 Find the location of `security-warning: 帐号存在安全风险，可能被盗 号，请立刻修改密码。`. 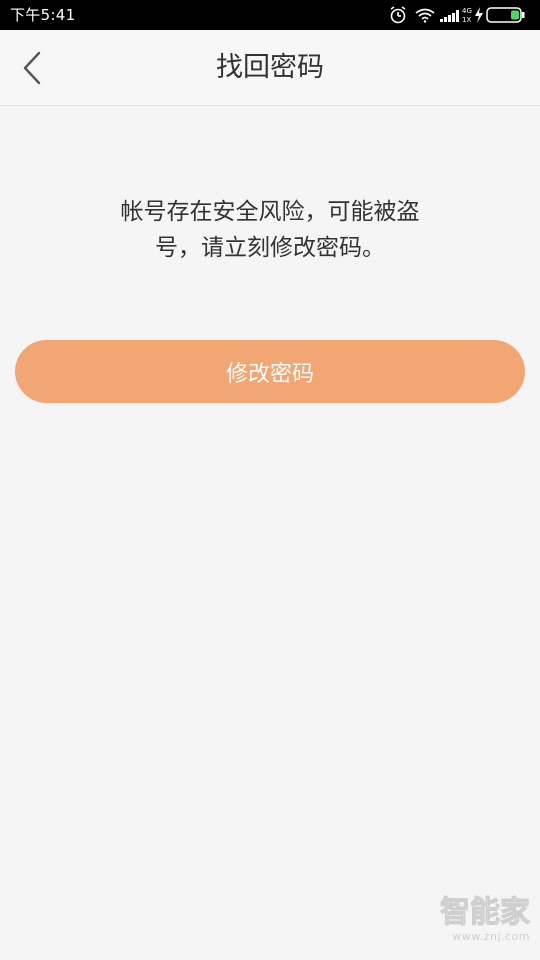

security-warning: 帐号存在安全风险，可能被盗 号，请立刻修改密码。 is located at coordinates (270, 230).